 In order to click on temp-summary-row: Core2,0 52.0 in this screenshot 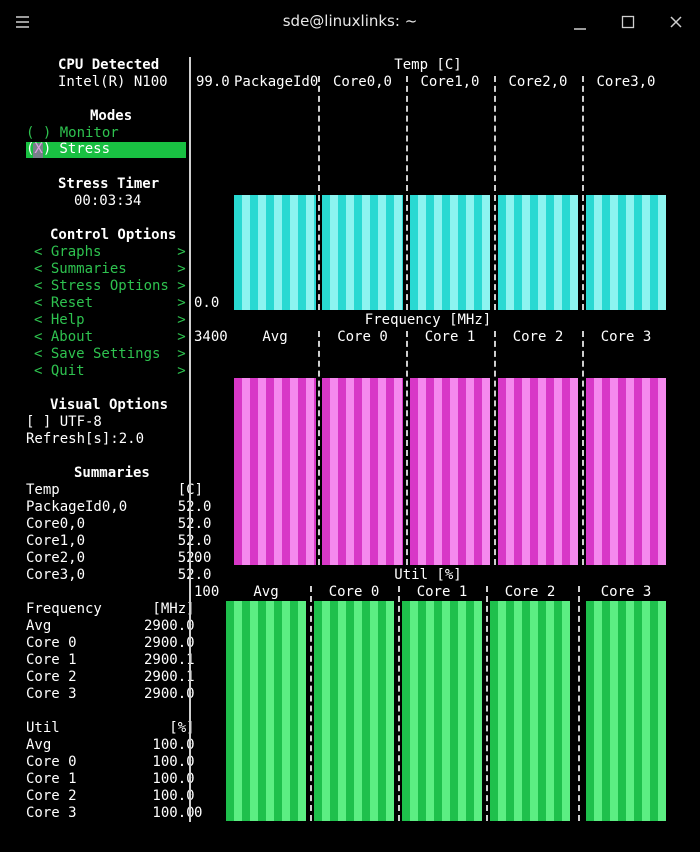, I will do `click(119, 558)`.